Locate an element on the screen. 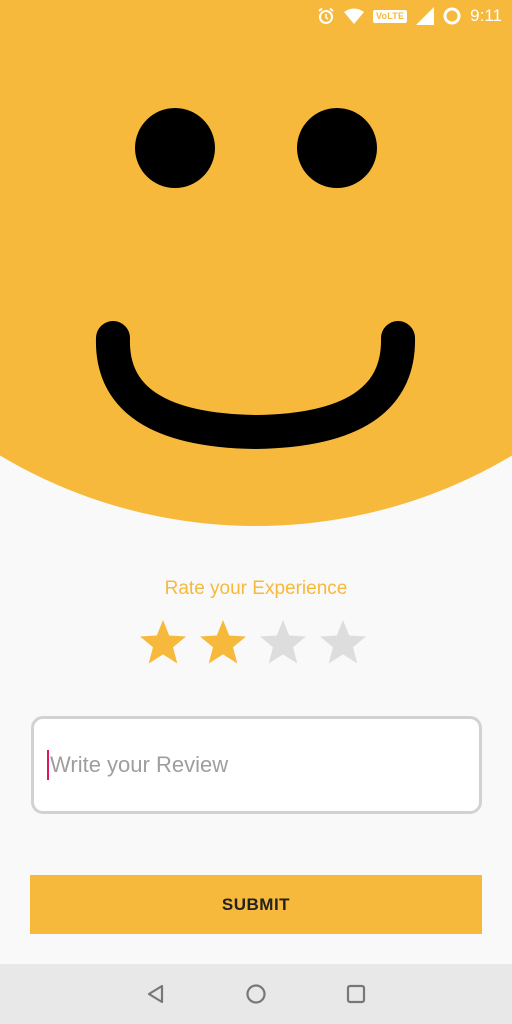 The width and height of the screenshot is (512, 1024). home-icon is located at coordinates (256, 994).